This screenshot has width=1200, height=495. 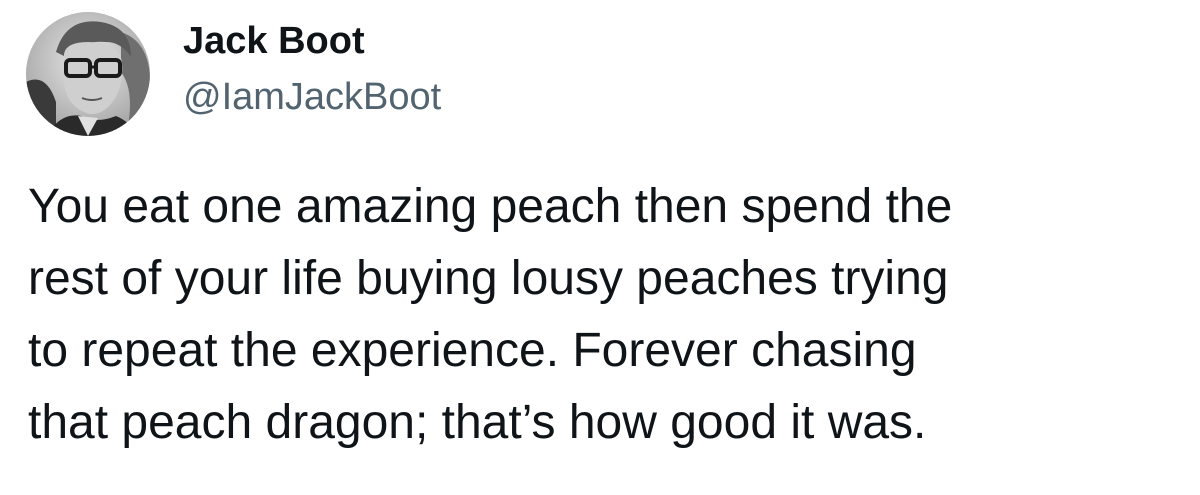 What do you see at coordinates (490, 206) in the screenshot?
I see `tweet-text-line: You eat one amazing peach then spend the` at bounding box center [490, 206].